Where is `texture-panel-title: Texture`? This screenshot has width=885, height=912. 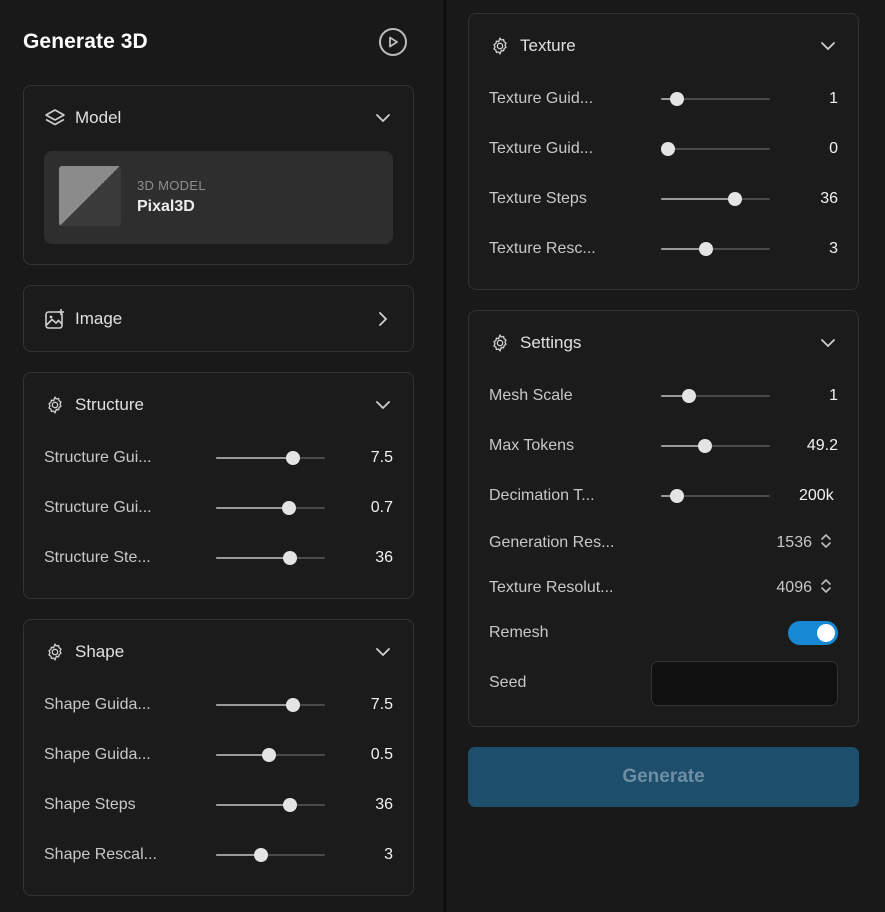 texture-panel-title: Texture is located at coordinates (548, 45).